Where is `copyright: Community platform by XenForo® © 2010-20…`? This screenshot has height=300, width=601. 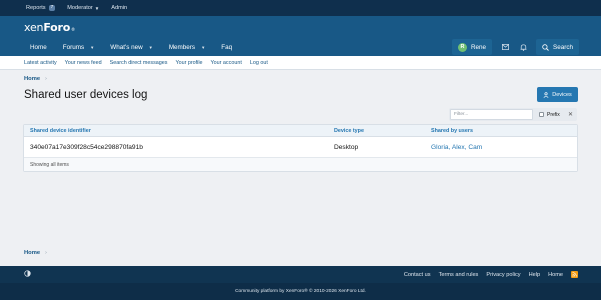
copyright: Community platform by XenForo® © 2010-20… is located at coordinates (300, 291).